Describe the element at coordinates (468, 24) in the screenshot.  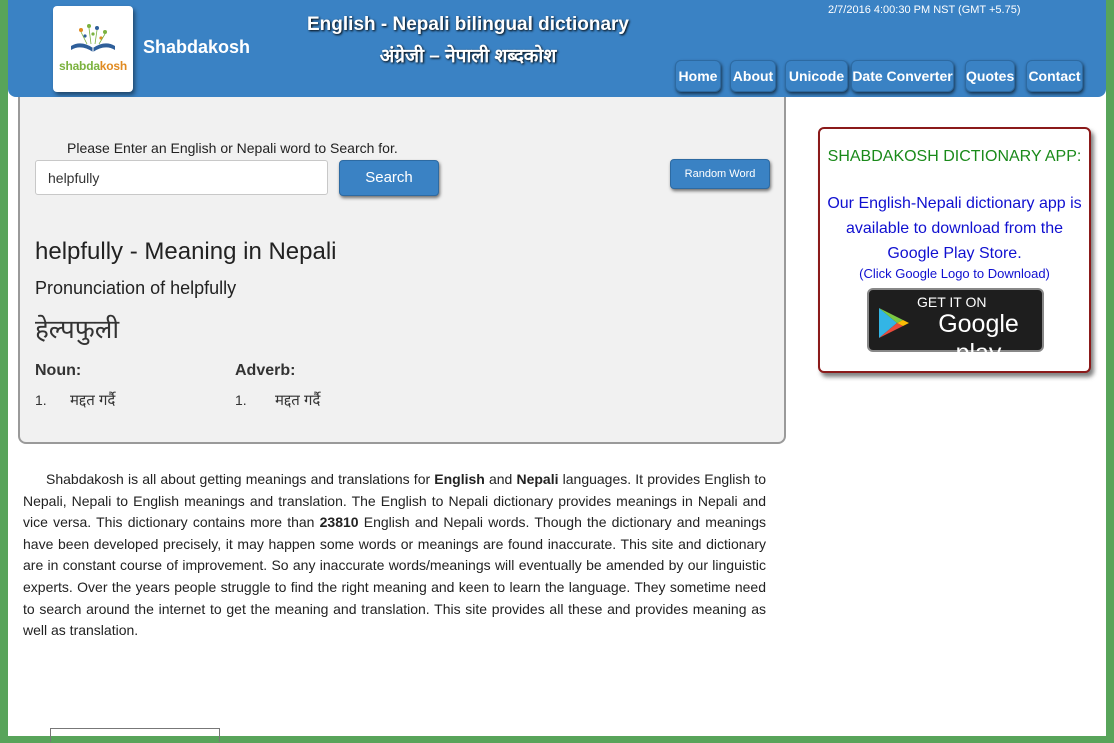
I see `page-title-english: English - Nepali bilingual dictionary` at that location.